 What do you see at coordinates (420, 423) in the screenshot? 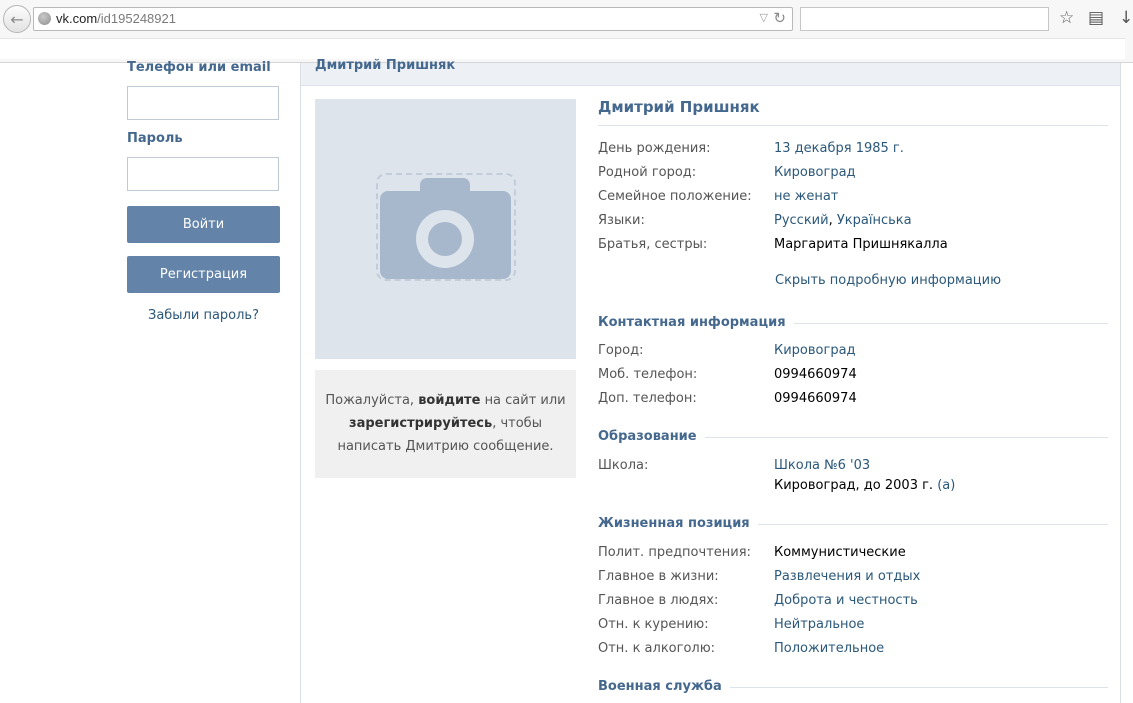
I see `register-link: зарегистрируйтесь` at bounding box center [420, 423].